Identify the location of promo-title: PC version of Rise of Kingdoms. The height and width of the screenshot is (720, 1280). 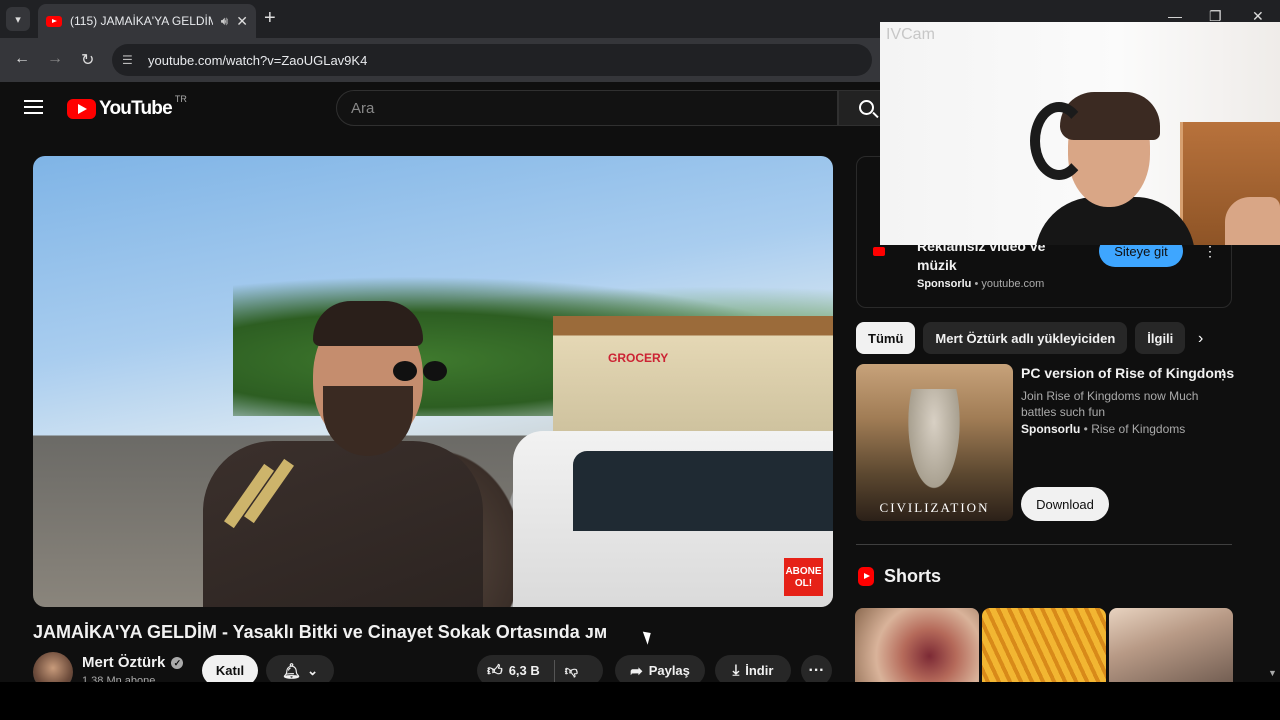
(1127, 373).